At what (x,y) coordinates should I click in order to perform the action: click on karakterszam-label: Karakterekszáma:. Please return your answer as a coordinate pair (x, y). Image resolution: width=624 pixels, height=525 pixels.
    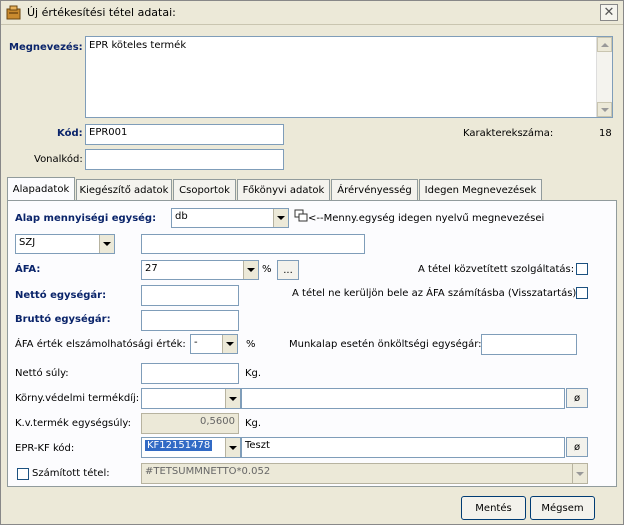
    Looking at the image, I should click on (508, 133).